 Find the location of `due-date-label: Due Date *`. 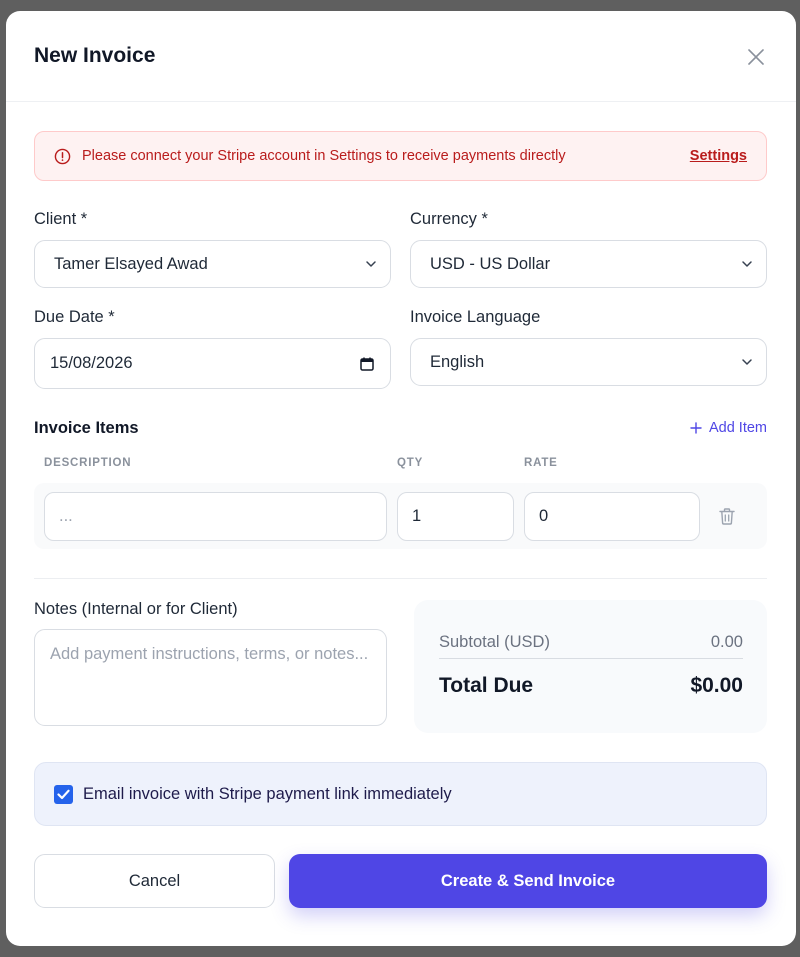

due-date-label: Due Date * is located at coordinates (74, 317).